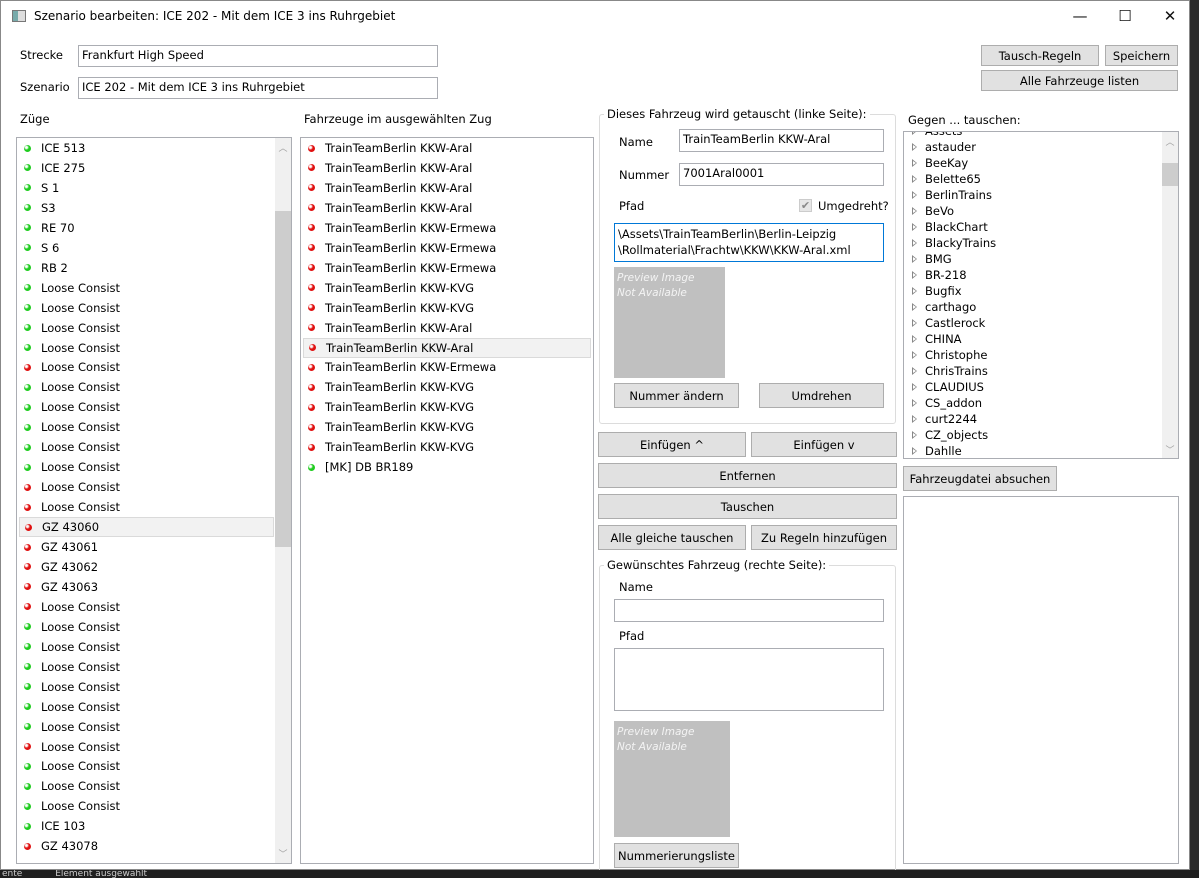 This screenshot has height=878, width=1199. What do you see at coordinates (146, 826) in the screenshot?
I see `list-item: ICE 103` at bounding box center [146, 826].